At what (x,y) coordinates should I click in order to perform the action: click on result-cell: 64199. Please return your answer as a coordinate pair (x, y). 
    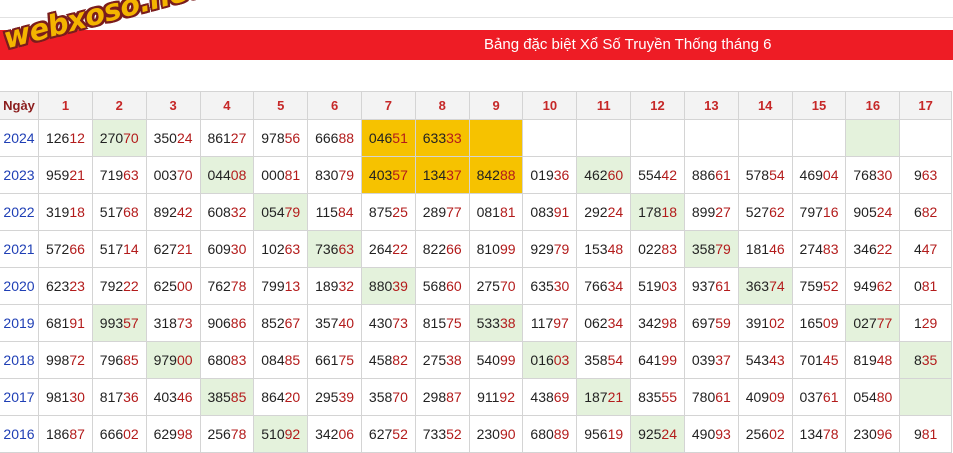
    Looking at the image, I should click on (657, 360).